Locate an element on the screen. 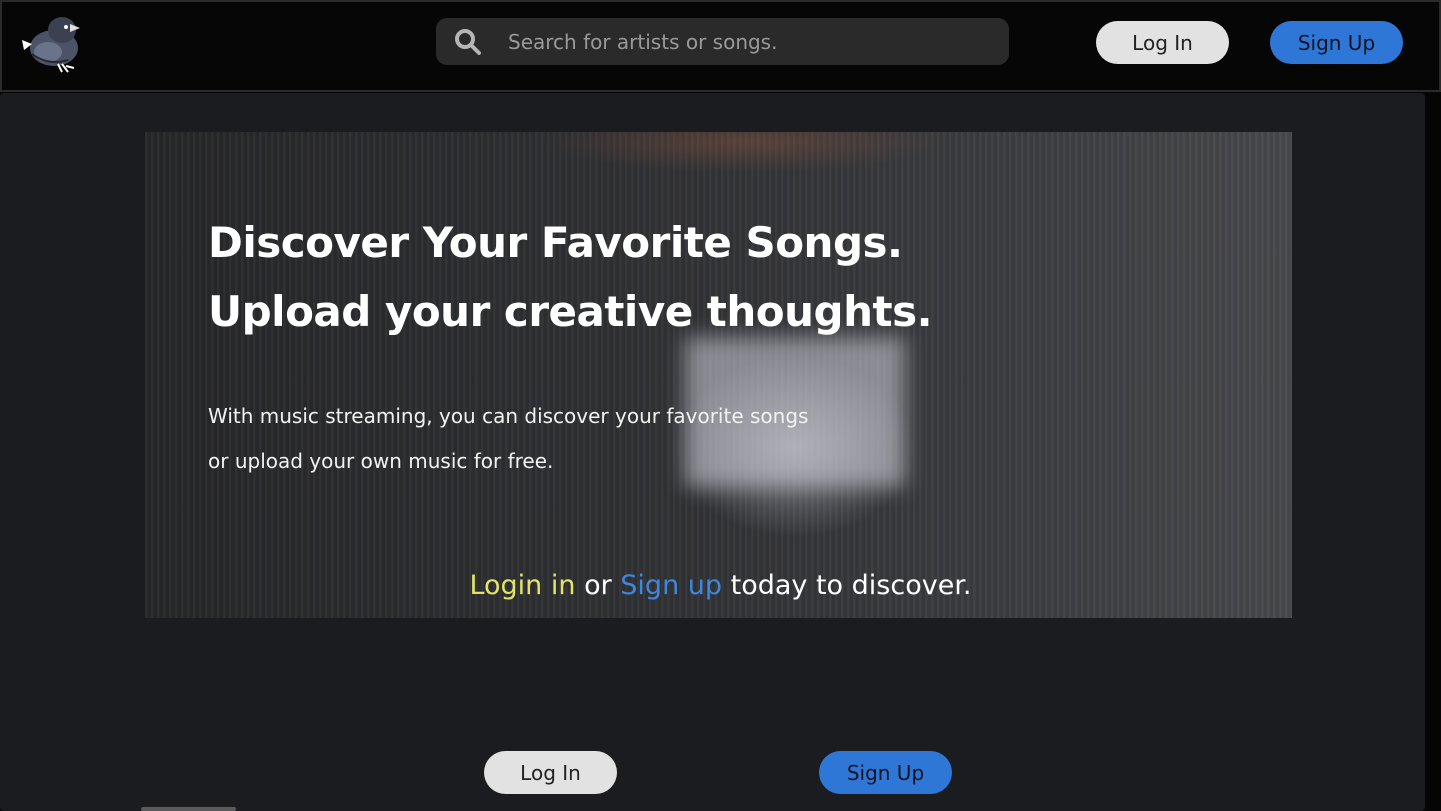  pigeon-logo is located at coordinates (55, 42).